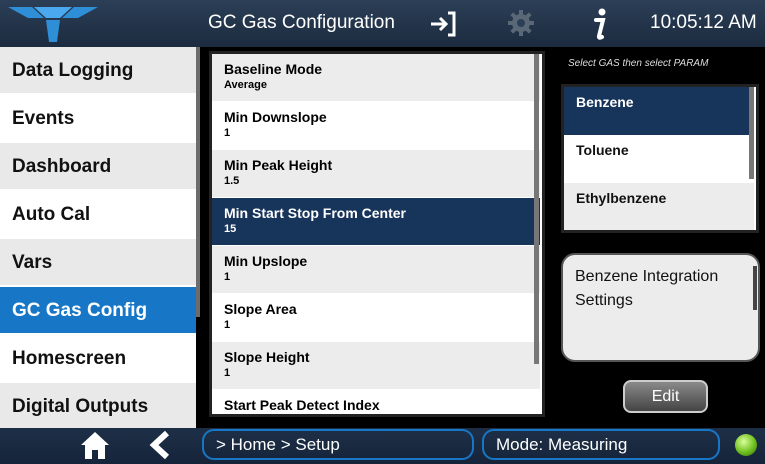 This screenshot has width=765, height=464. Describe the element at coordinates (98, 262) in the screenshot. I see `sidebar-item-vars: Vars` at that location.